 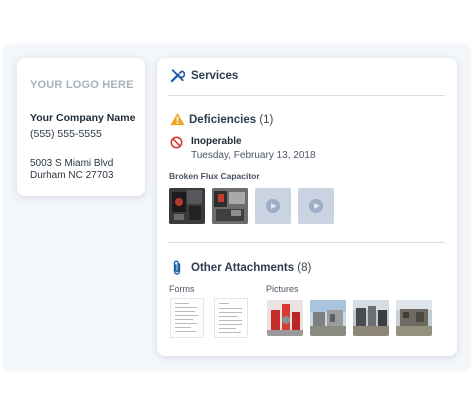 What do you see at coordinates (177, 270) in the screenshot?
I see `paperclip-icon` at bounding box center [177, 270].